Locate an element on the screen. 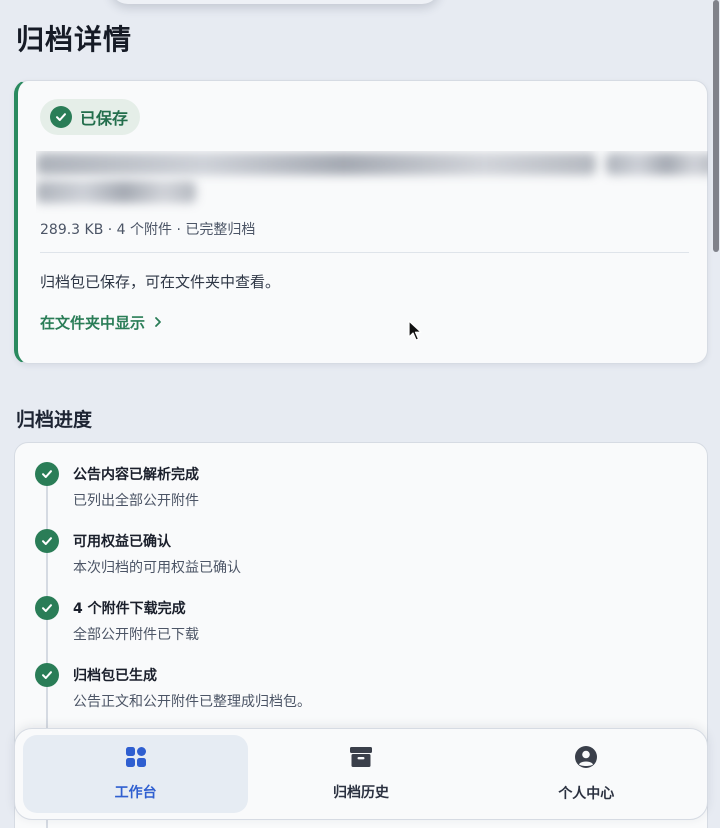 The width and height of the screenshot is (720, 828). status-badge-label: 已保存 is located at coordinates (104, 118).